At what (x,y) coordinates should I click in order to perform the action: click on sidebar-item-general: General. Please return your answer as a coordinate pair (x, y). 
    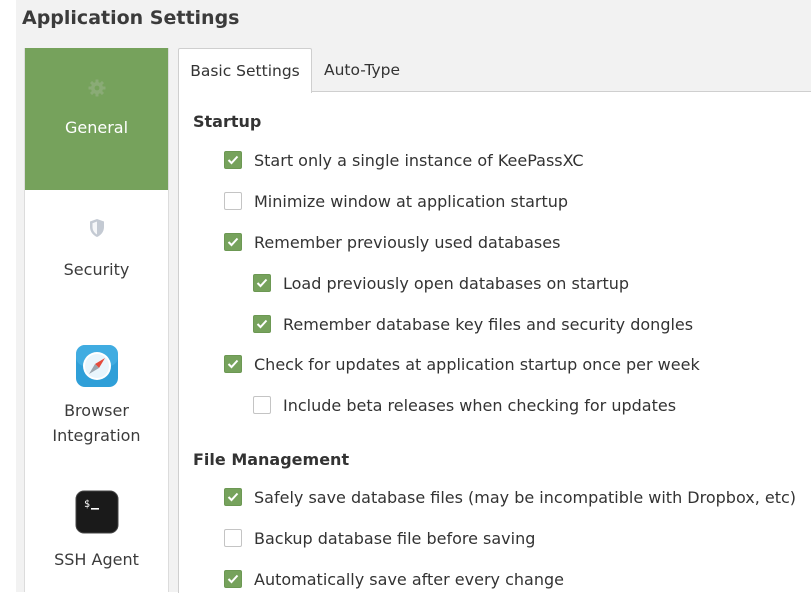
    Looking at the image, I should click on (96, 119).